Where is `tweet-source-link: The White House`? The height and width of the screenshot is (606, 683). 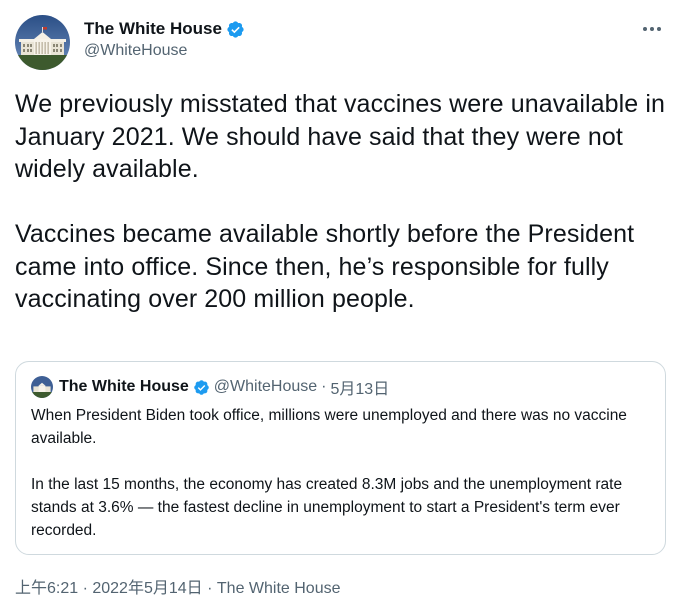 tweet-source-link: The White House is located at coordinates (279, 588).